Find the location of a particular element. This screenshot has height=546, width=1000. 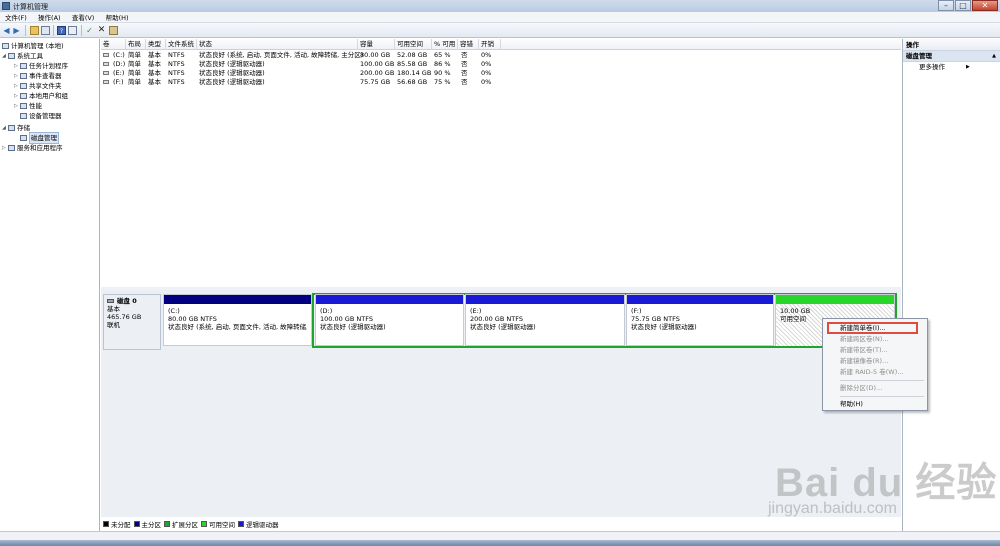

column-header-fault-tolerance: 容错 is located at coordinates (468, 44).